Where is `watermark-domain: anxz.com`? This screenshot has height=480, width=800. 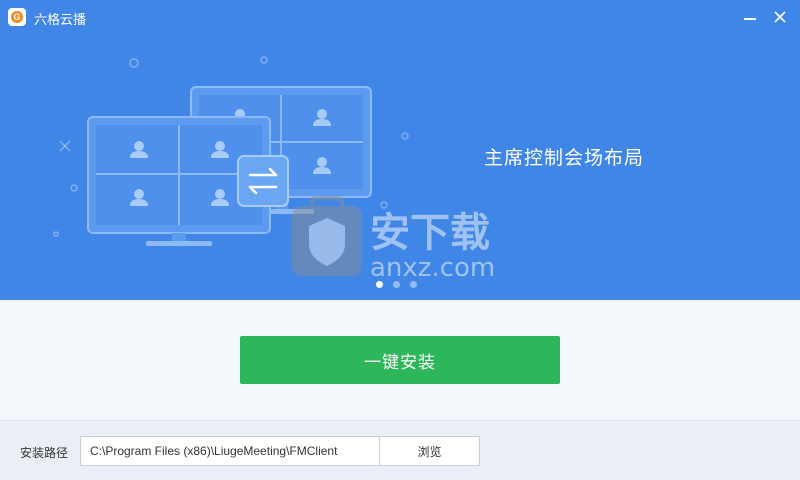
watermark-domain: anxz.com is located at coordinates (432, 266).